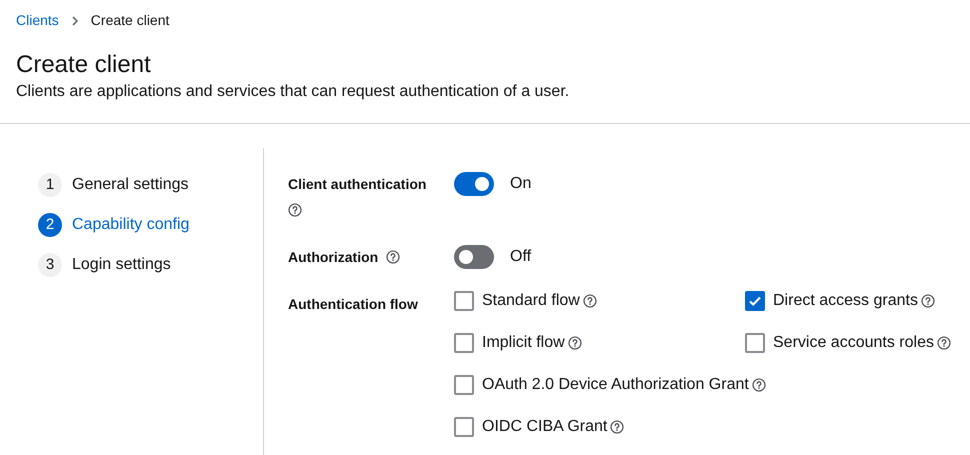 This screenshot has height=455, width=970. Describe the element at coordinates (845, 301) in the screenshot. I see `checkbox-label: Direct access grants` at that location.